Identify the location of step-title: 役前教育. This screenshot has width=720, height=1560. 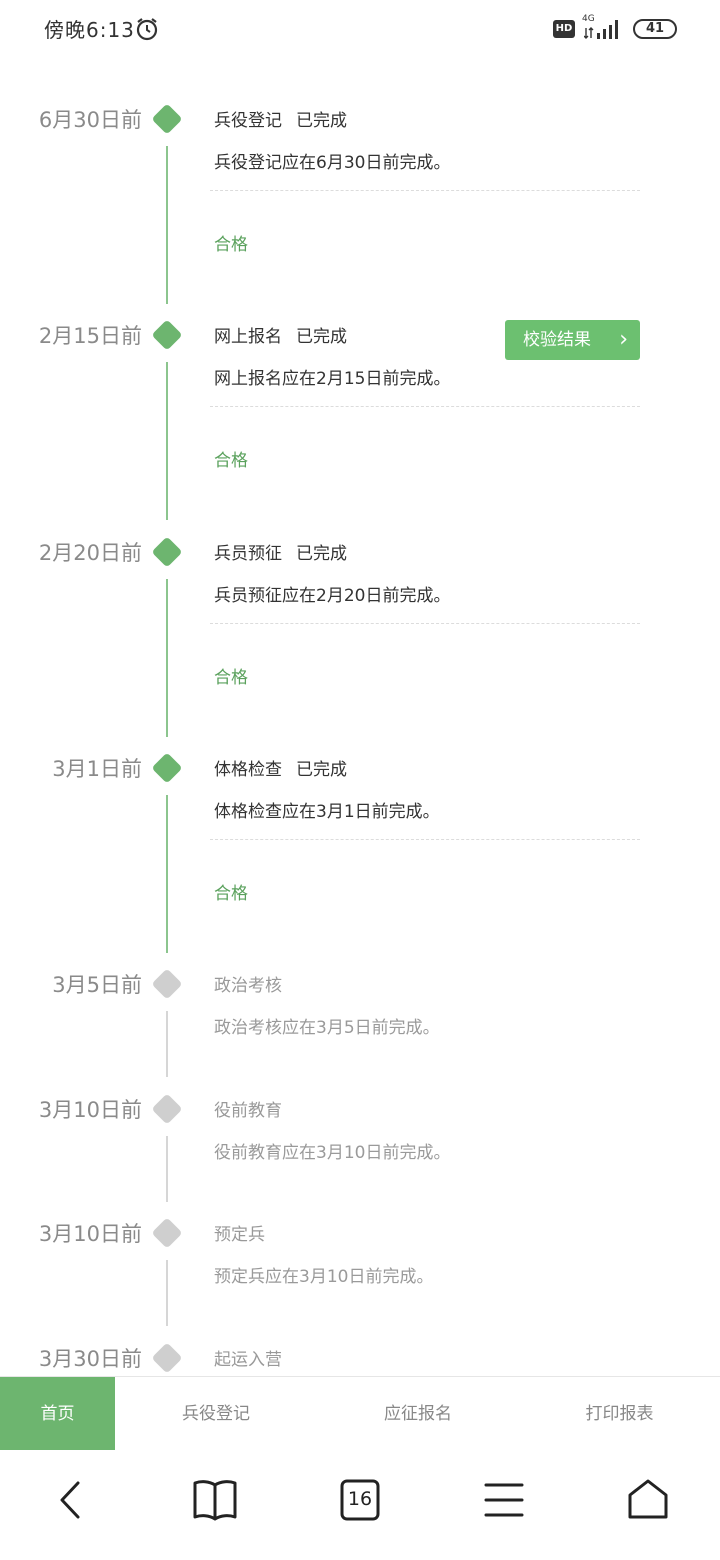
(248, 1111).